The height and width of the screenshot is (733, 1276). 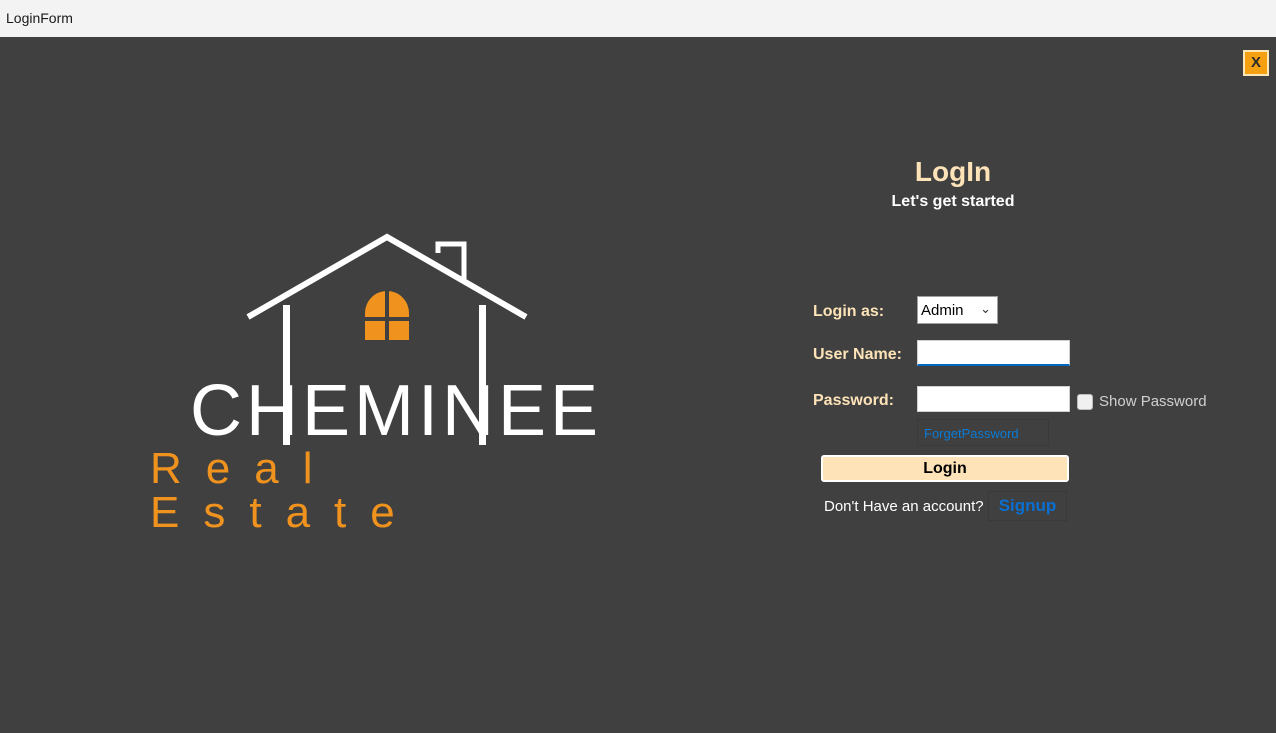 I want to click on username-input, so click(x=993, y=353).